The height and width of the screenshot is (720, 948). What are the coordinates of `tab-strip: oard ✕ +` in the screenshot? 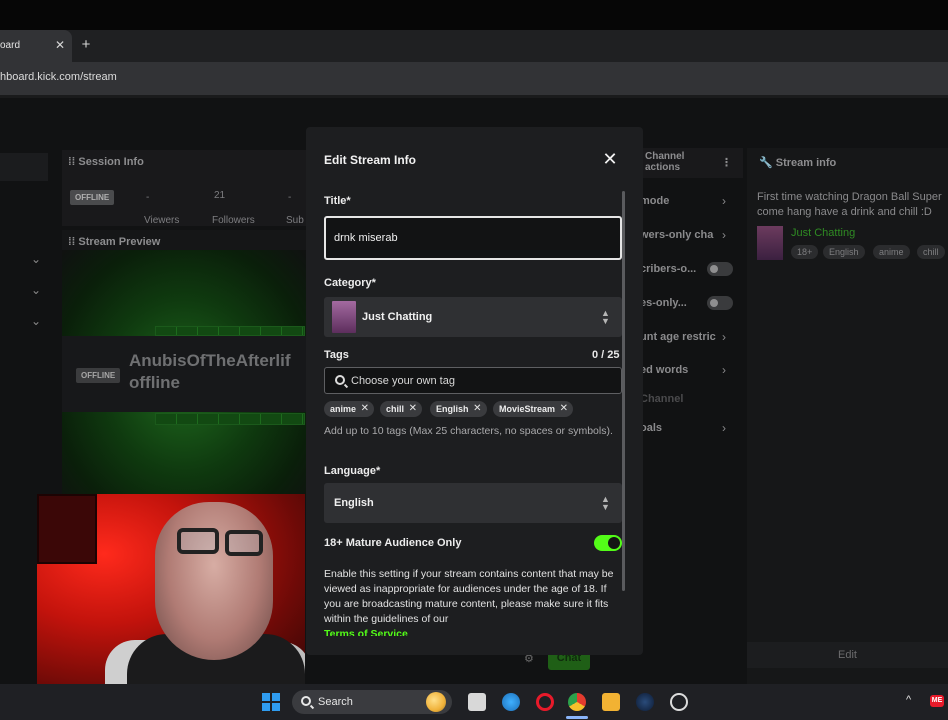 It's located at (474, 46).